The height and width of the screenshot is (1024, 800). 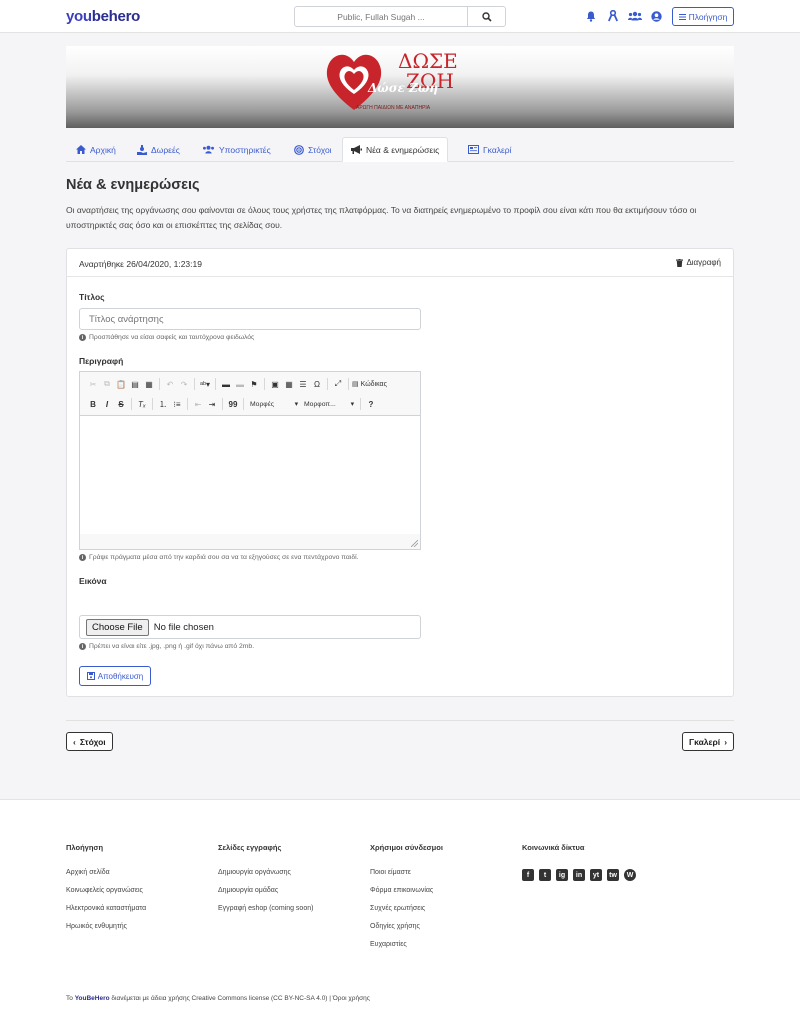 What do you see at coordinates (613, 875) in the screenshot?
I see `twitch-icon: tw` at bounding box center [613, 875].